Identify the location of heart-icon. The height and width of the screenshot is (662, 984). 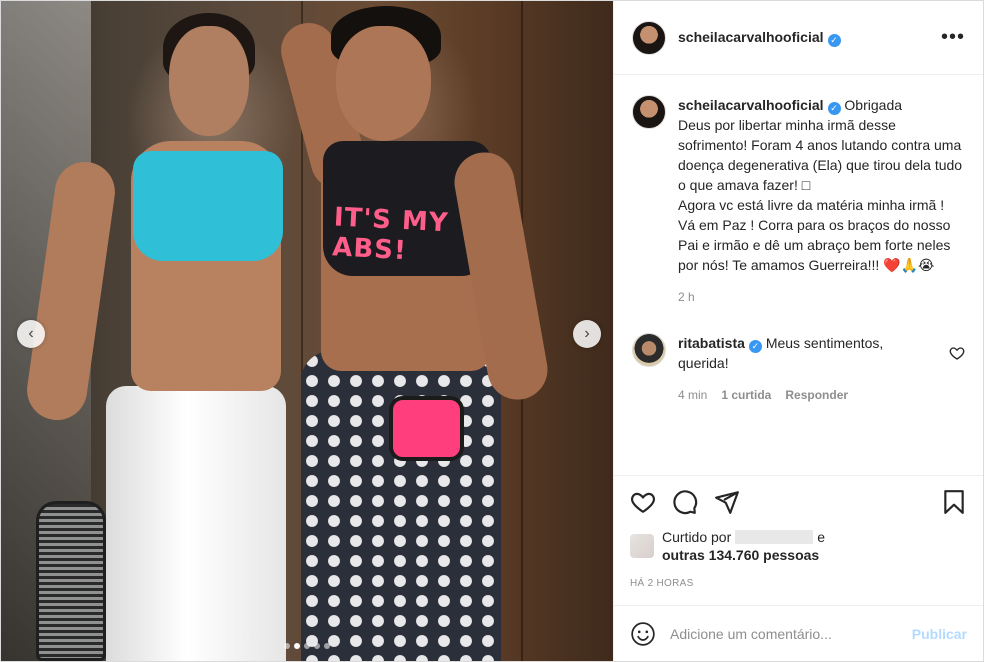
(643, 502).